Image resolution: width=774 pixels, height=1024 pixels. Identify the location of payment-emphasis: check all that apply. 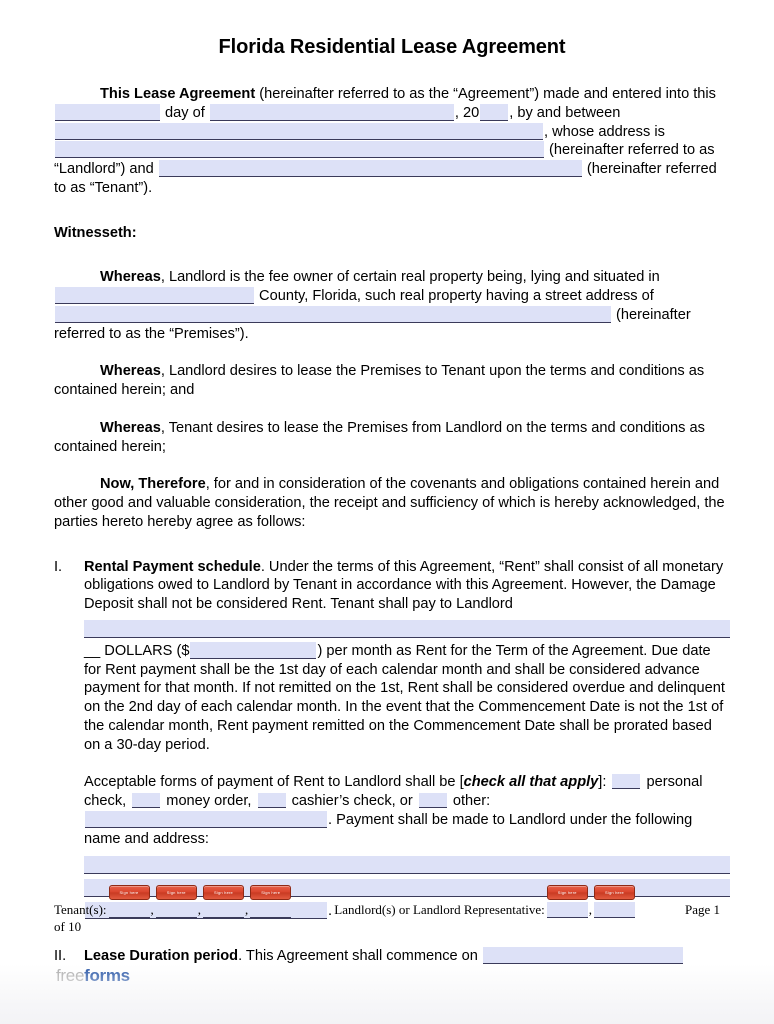
(531, 782).